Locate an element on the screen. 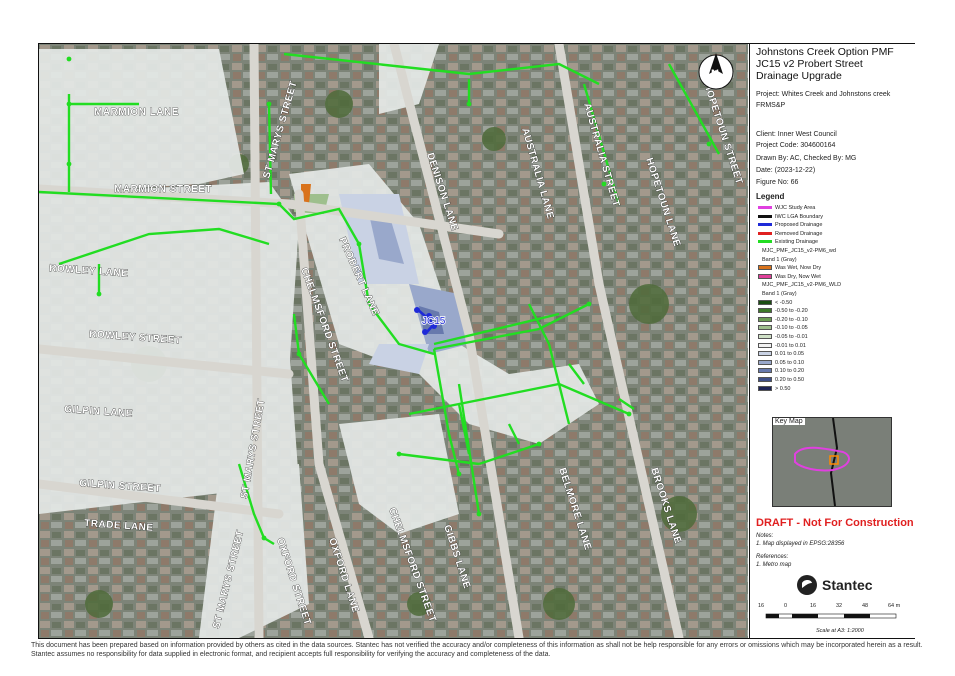 The image size is (955, 676). legend-item: 0.05 to 0.10 is located at coordinates (781, 363).